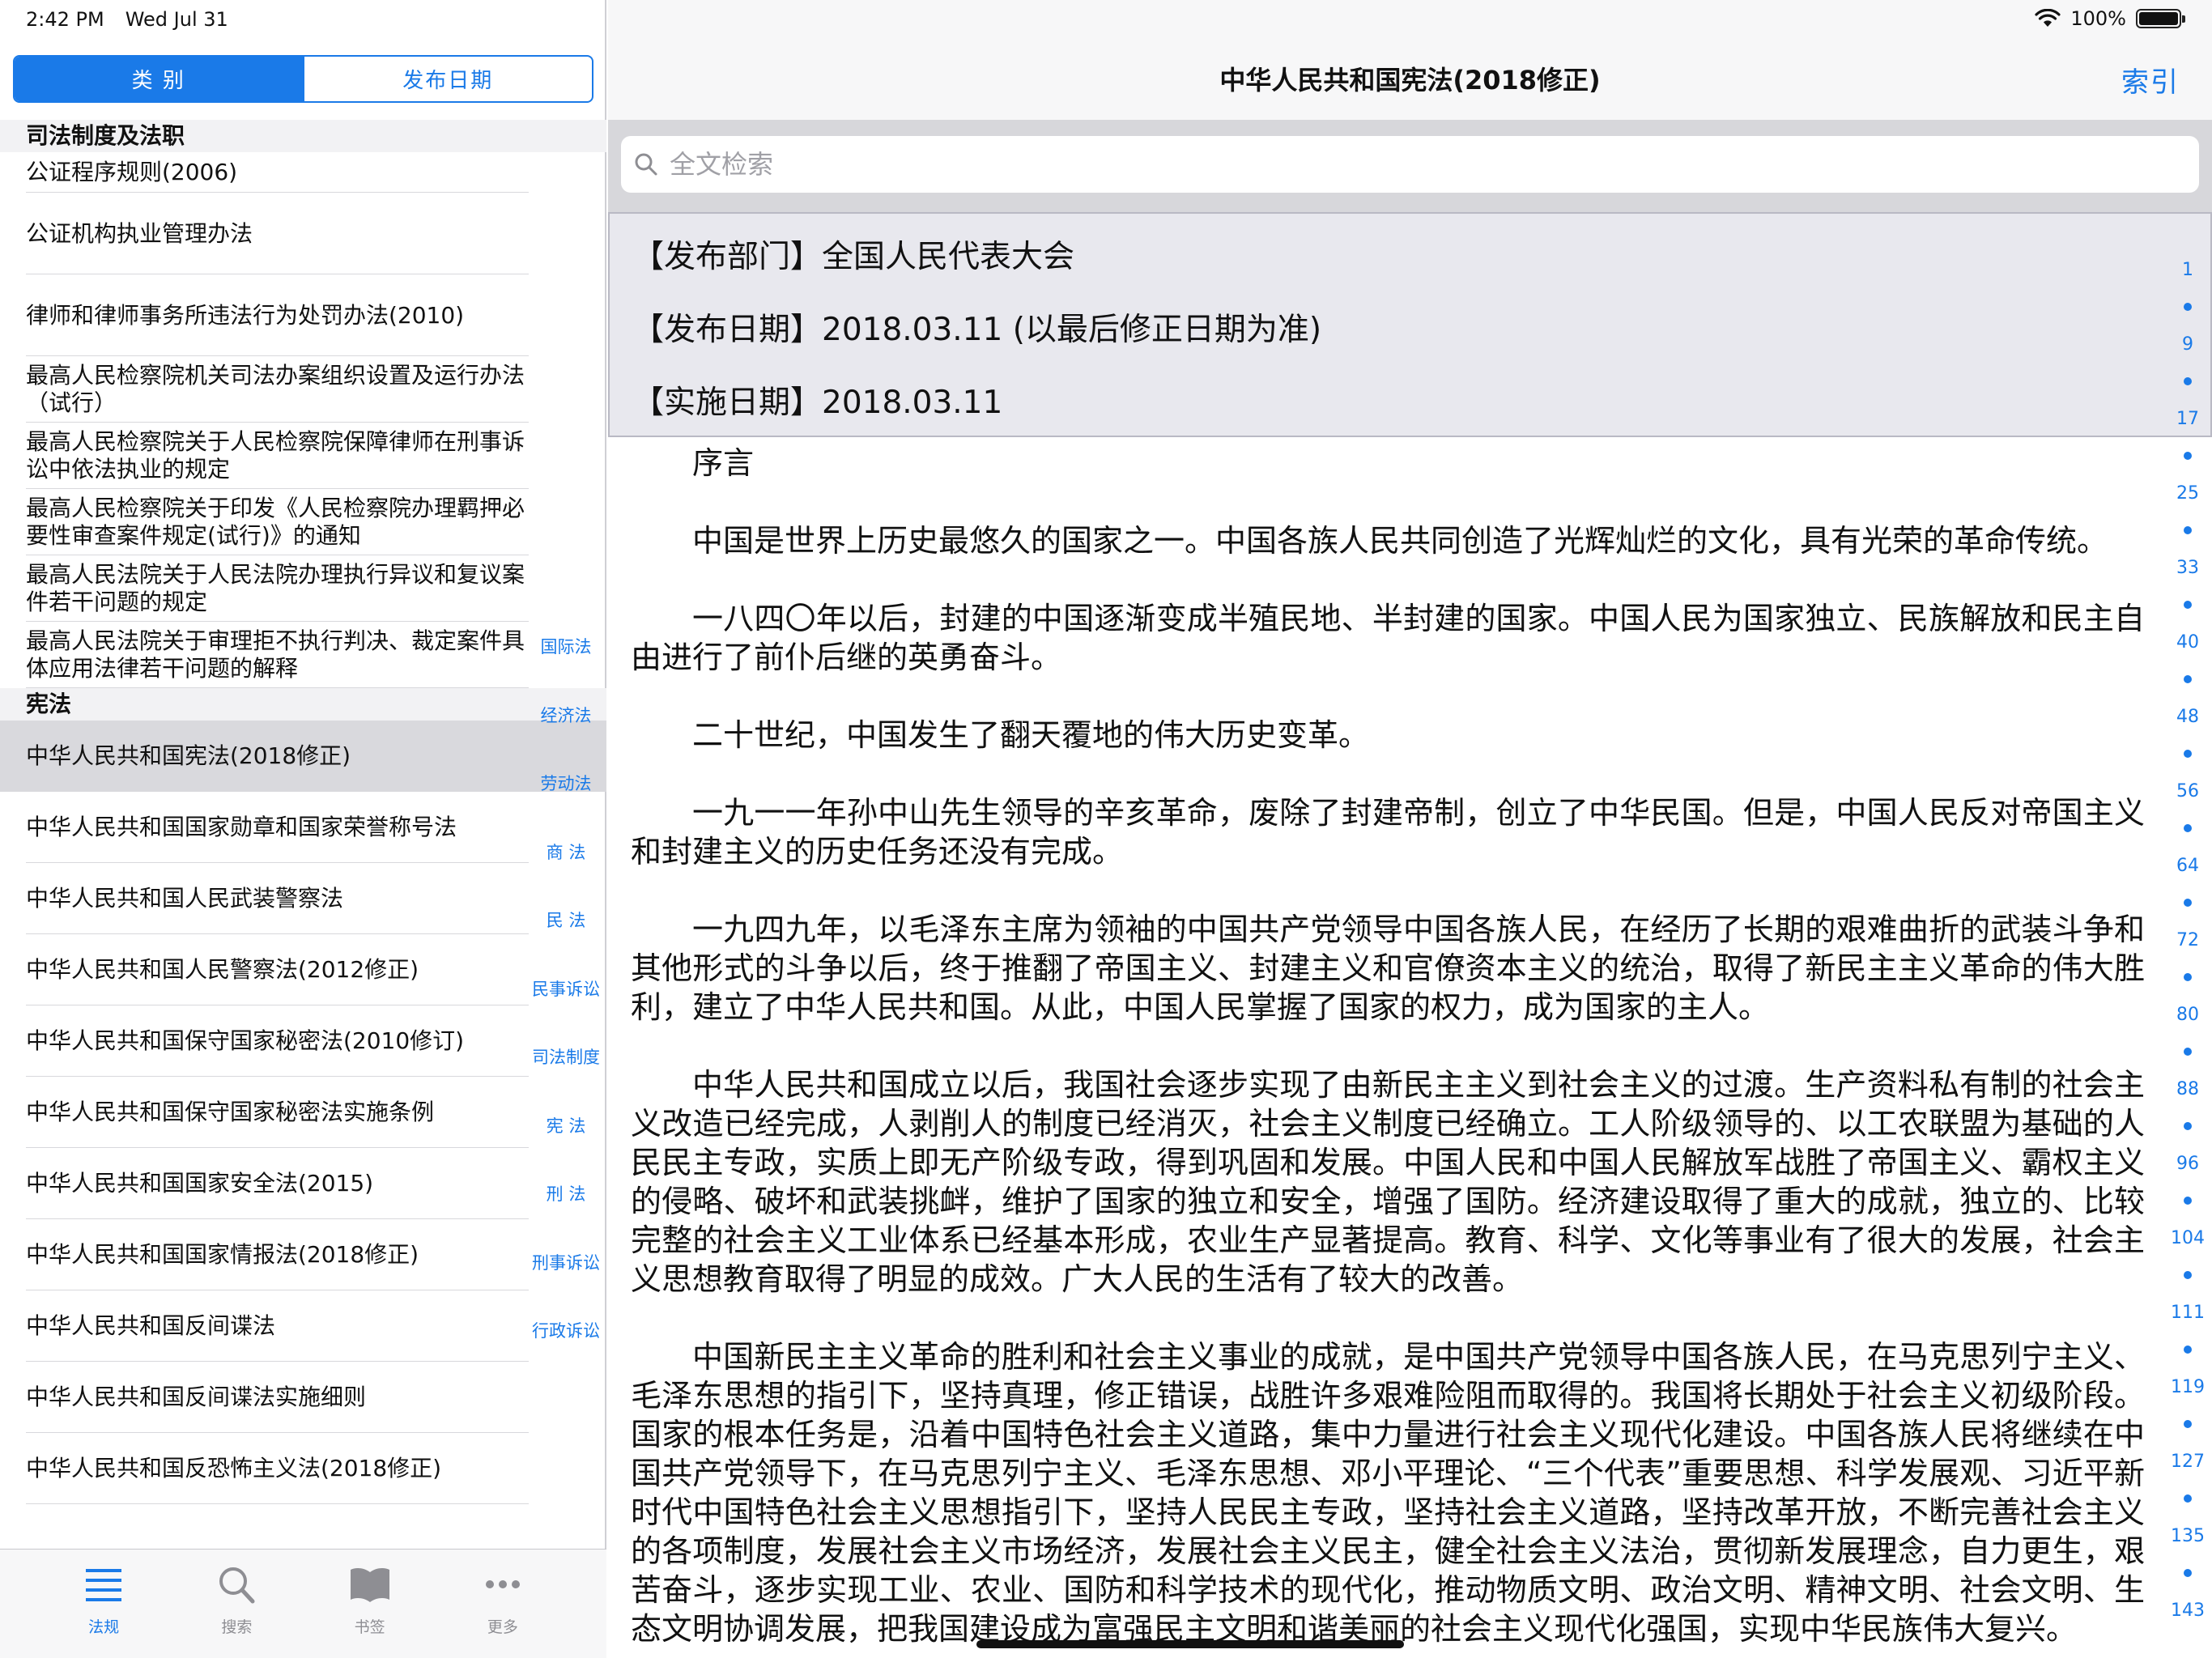  Describe the element at coordinates (303, 1254) in the screenshot. I see `list-item: 中华人民共和国国家情报法(2018修正)` at that location.